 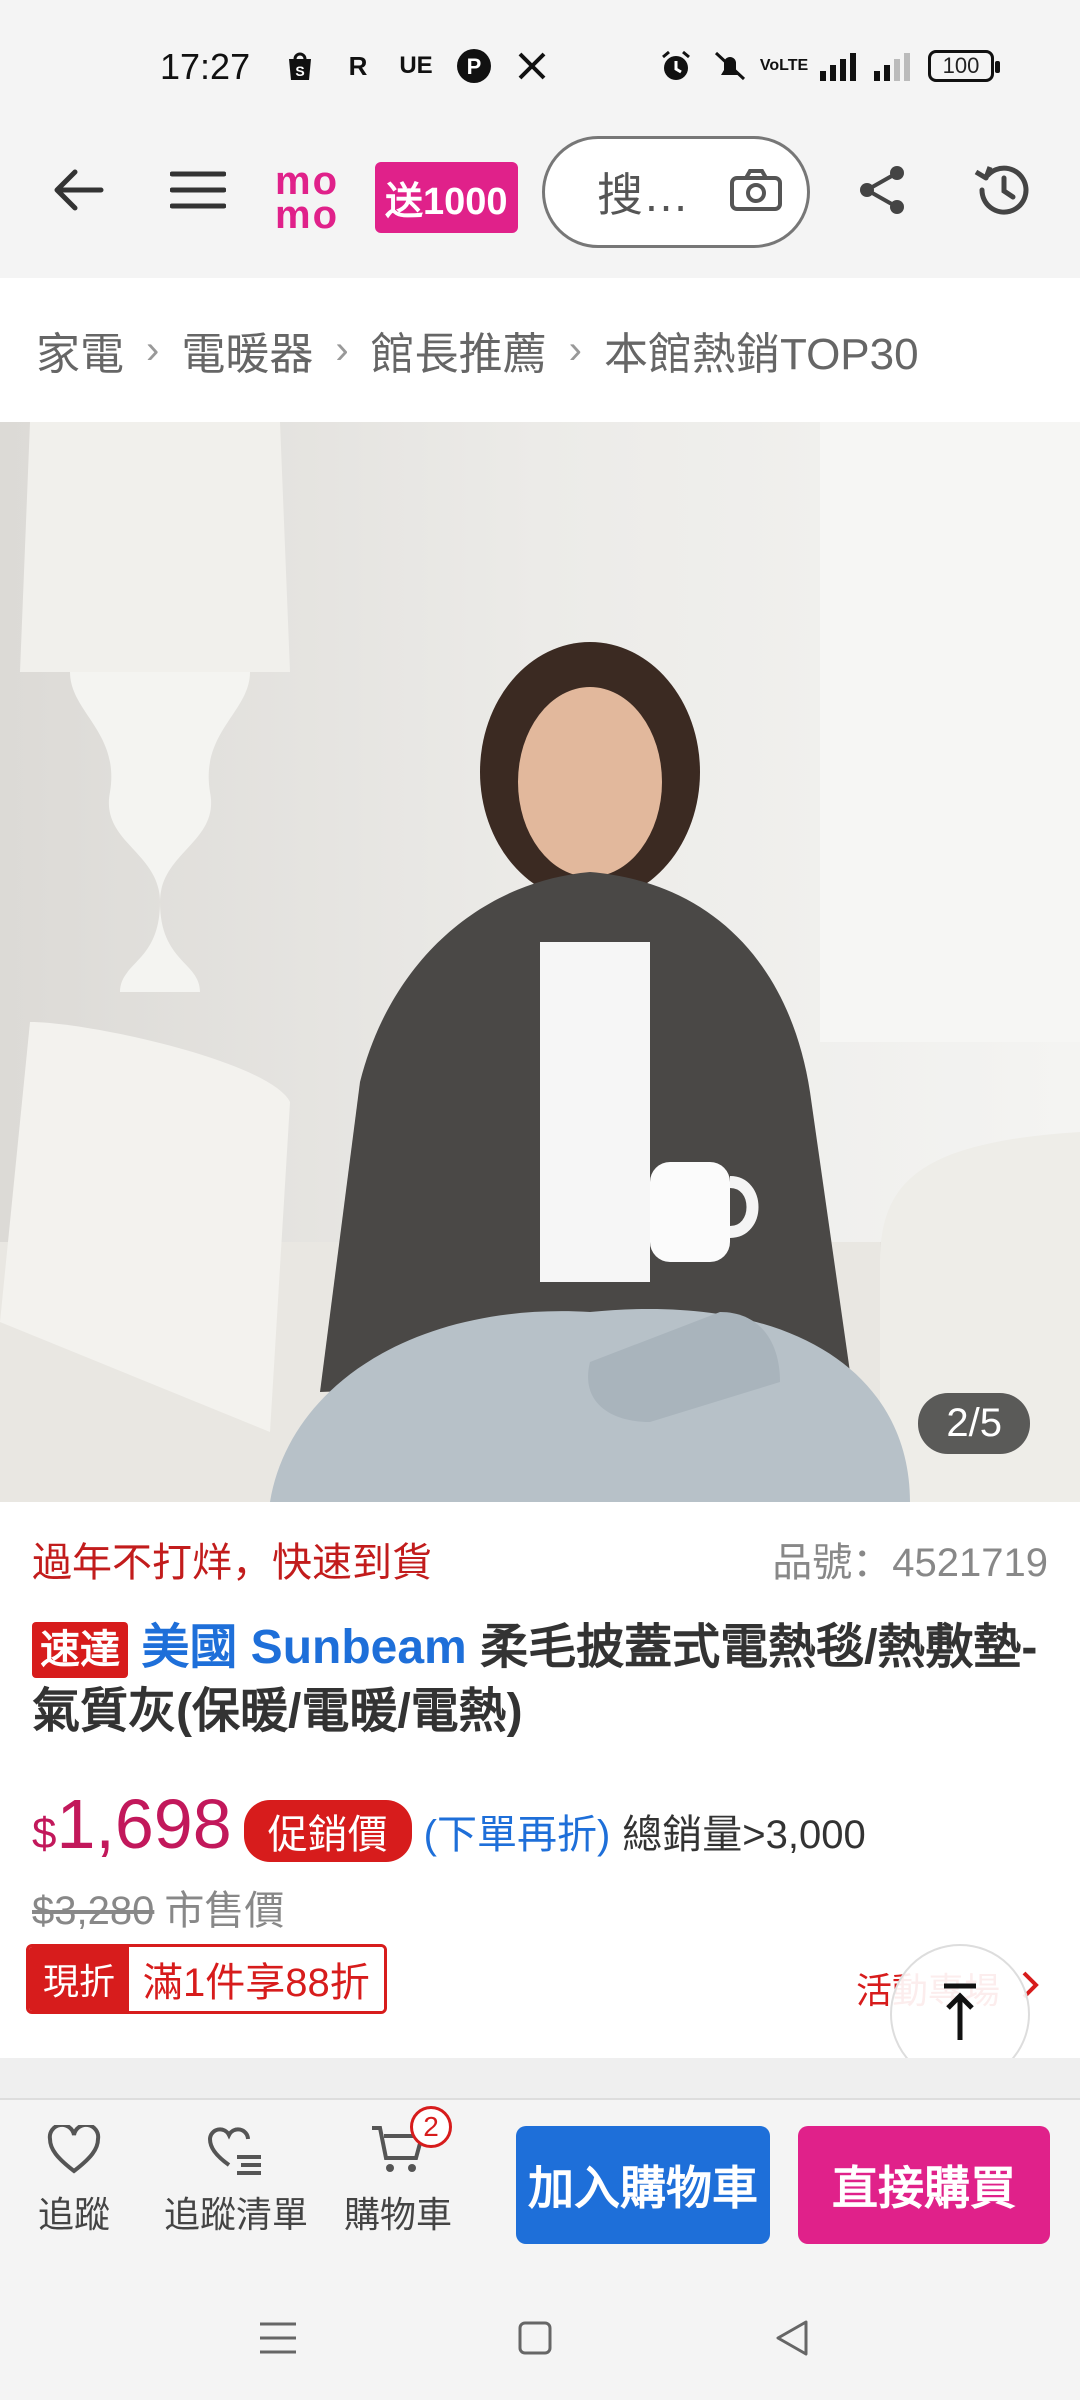 I want to click on price-currency: $, so click(x=44, y=1833).